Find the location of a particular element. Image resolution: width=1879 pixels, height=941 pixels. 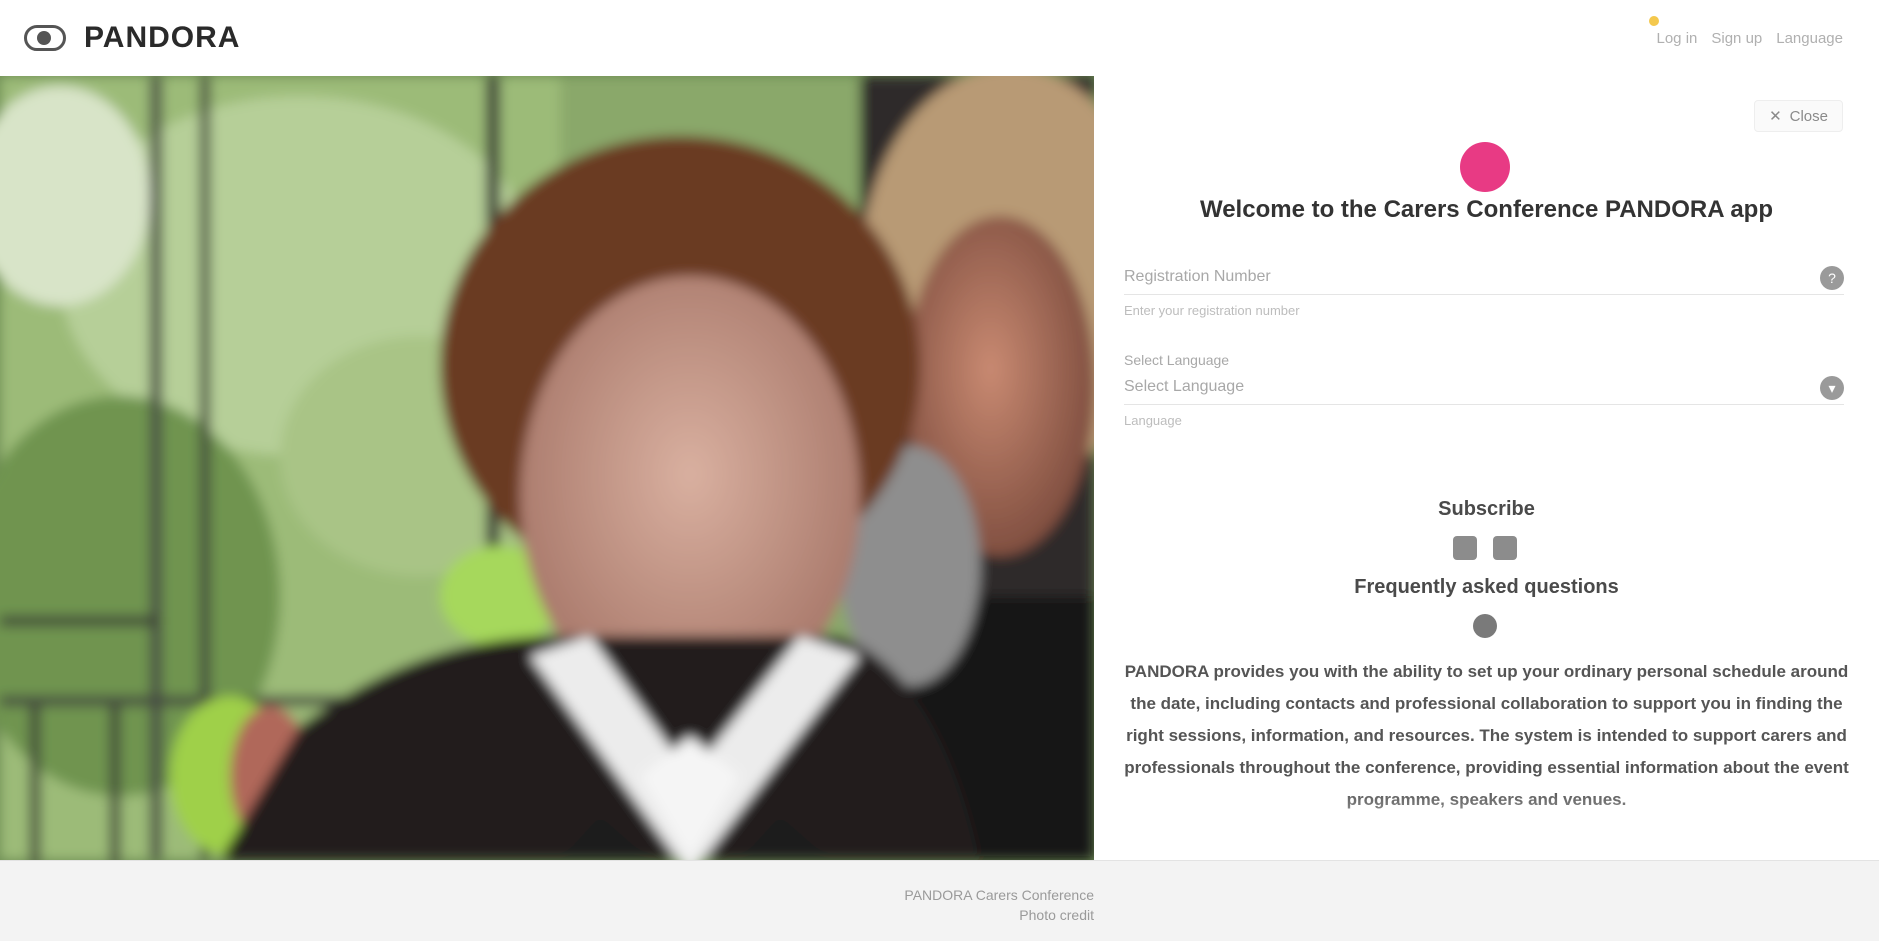

close-button: ✕ Close is located at coordinates (1798, 116).